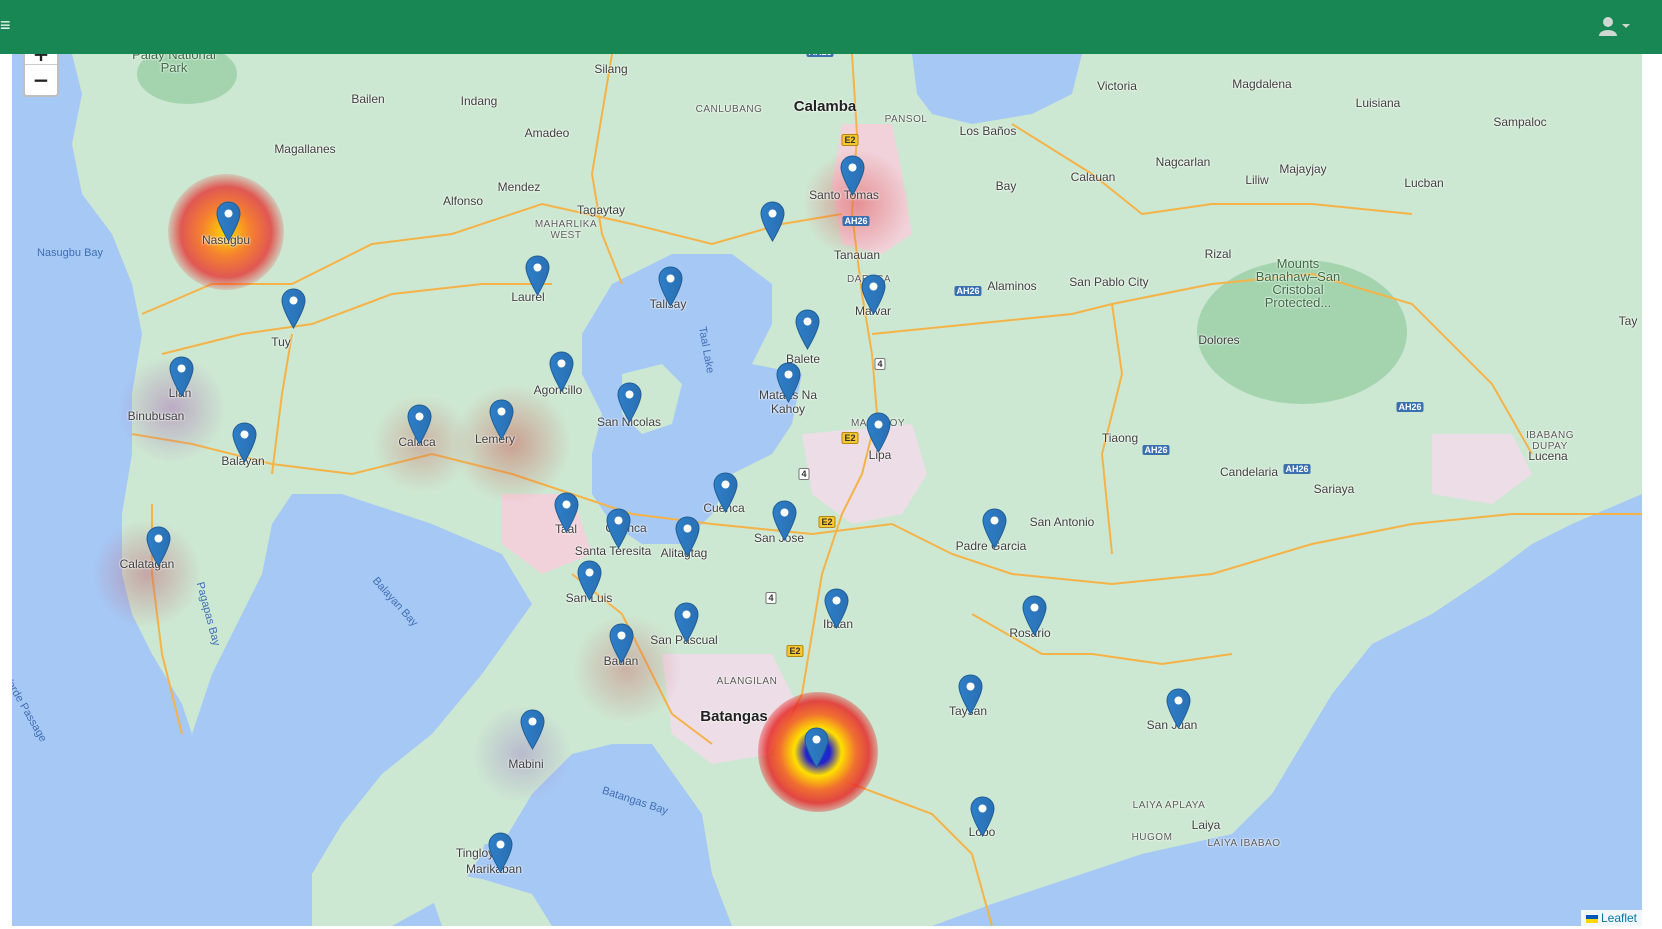 The width and height of the screenshot is (1662, 929). What do you see at coordinates (906, 119) in the screenshot?
I see `place-label: PANSOL` at bounding box center [906, 119].